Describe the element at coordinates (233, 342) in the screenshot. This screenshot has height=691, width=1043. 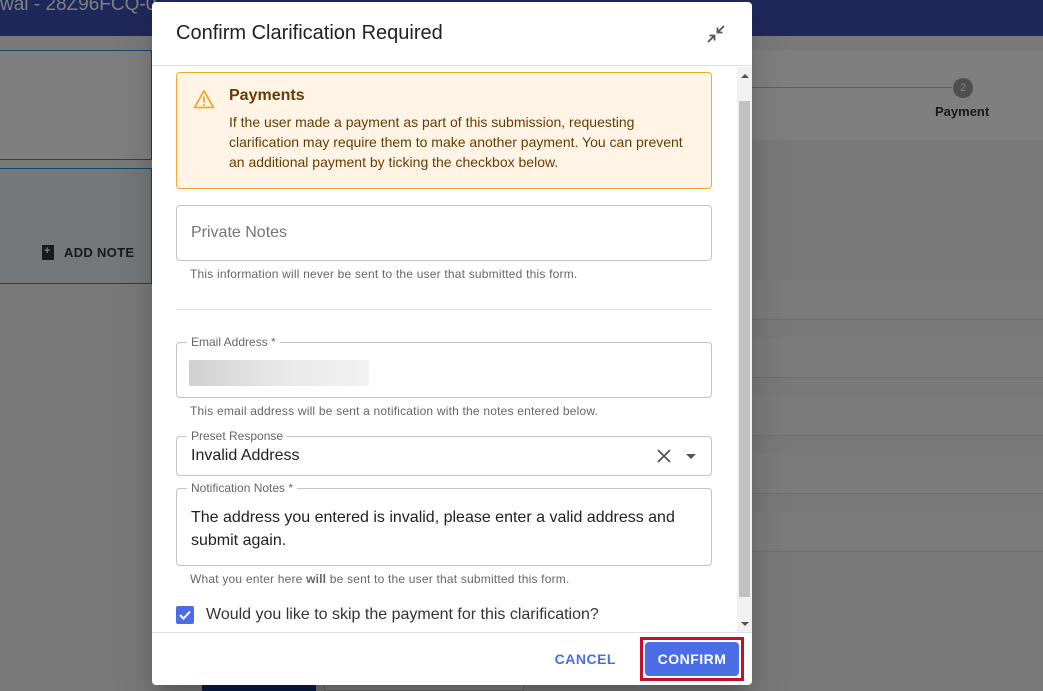
I see `email-label: Email Address *` at that location.